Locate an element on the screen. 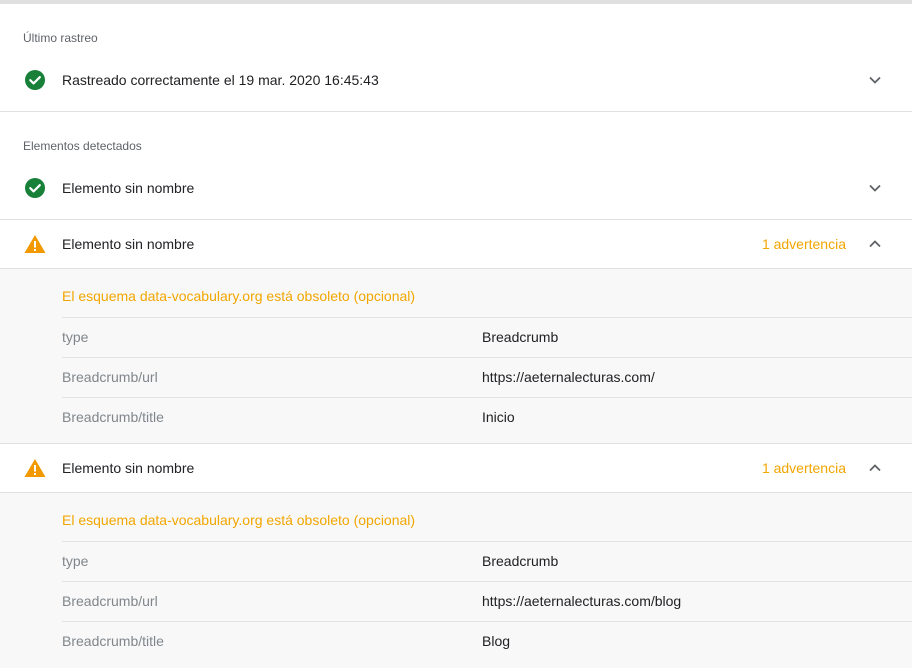 This screenshot has height=668, width=912. property-row: Breadcrumb/title Inicio is located at coordinates (487, 417).